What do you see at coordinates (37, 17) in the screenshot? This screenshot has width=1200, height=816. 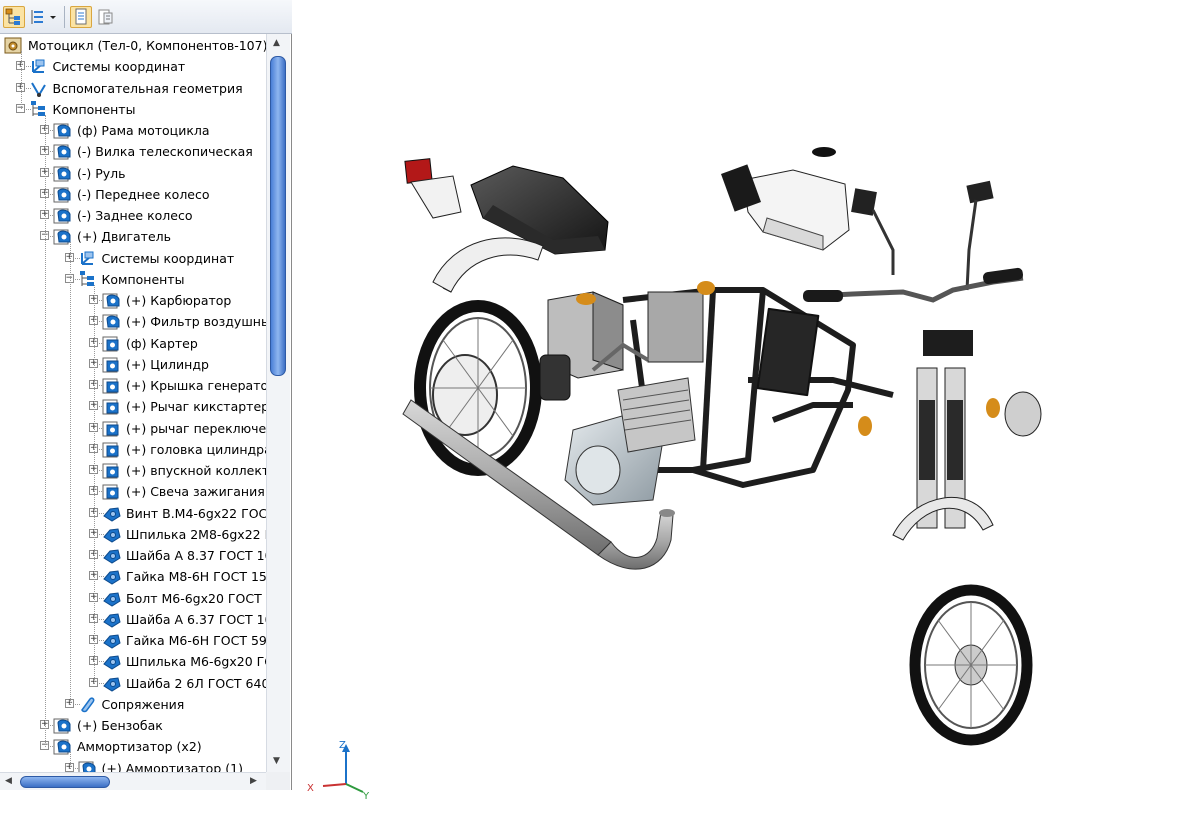 I see `filter-icon` at bounding box center [37, 17].